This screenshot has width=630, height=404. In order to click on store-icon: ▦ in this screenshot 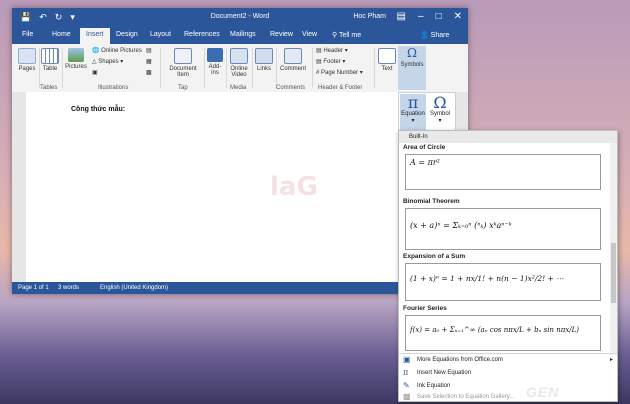, I will do `click(149, 61)`.